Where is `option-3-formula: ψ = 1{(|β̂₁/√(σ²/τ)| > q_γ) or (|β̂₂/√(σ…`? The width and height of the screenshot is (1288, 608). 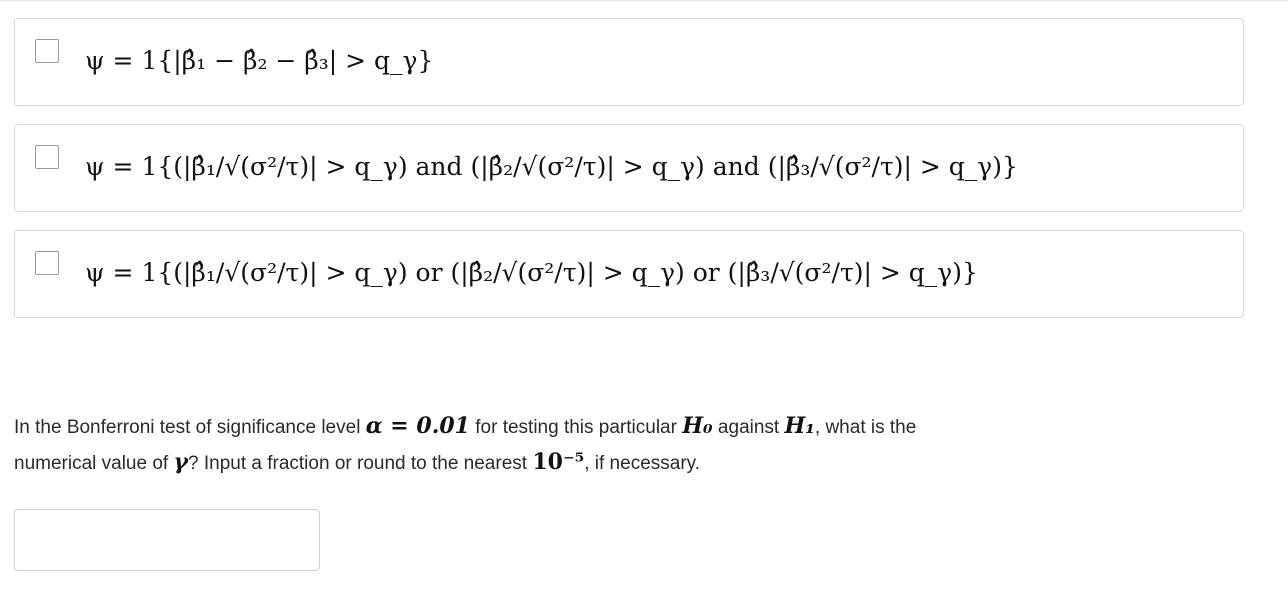 option-3-formula: ψ = 1{(|β̂₁/√(σ²/τ)| > q_γ) or (|β̂₂/√(σ… is located at coordinates (531, 272).